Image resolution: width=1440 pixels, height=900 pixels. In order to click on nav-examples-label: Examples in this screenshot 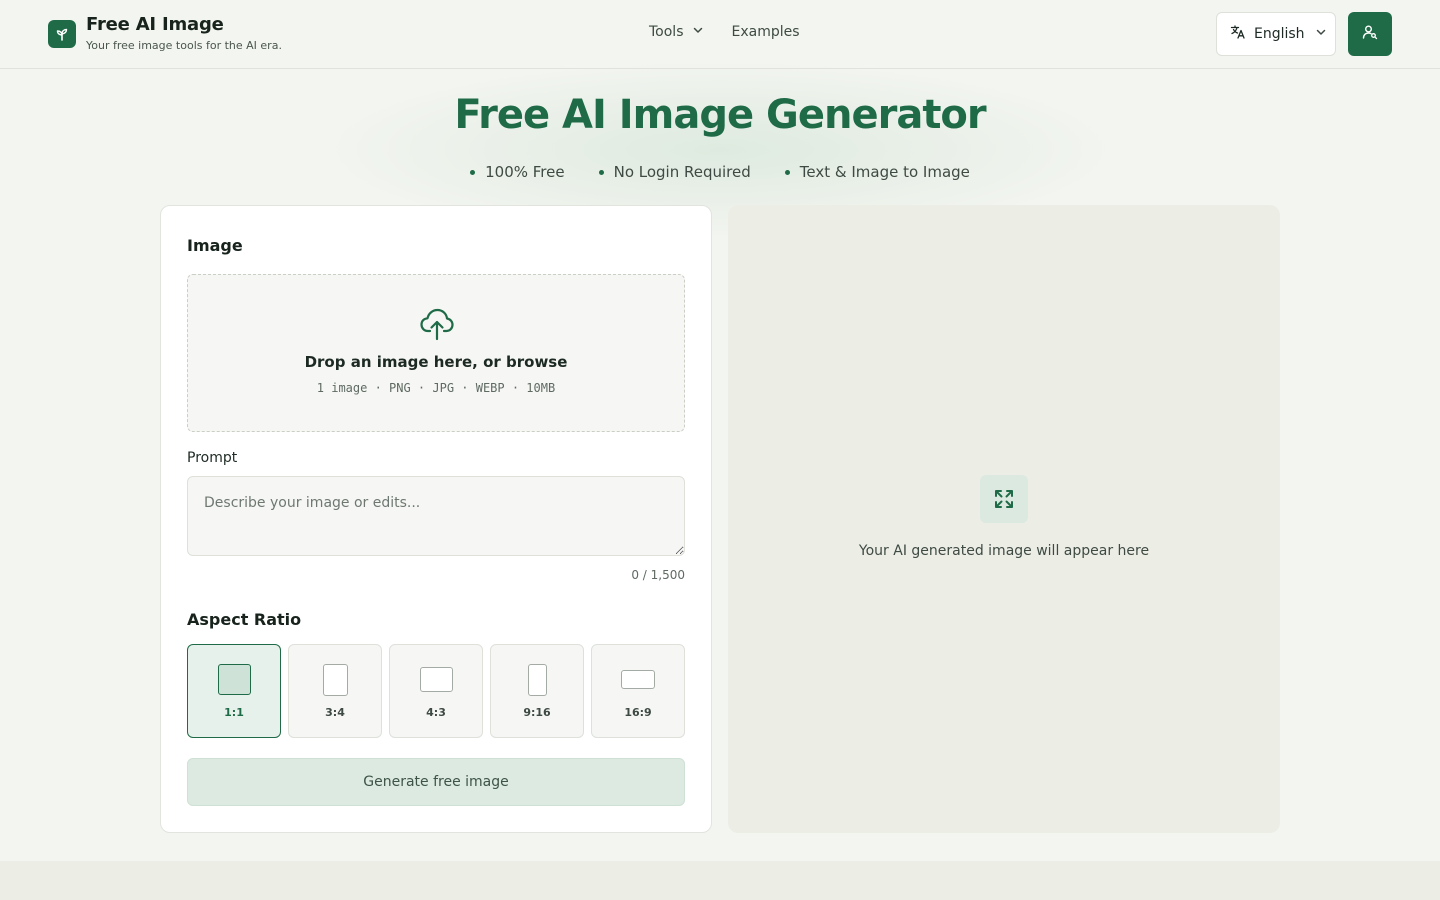, I will do `click(765, 32)`.